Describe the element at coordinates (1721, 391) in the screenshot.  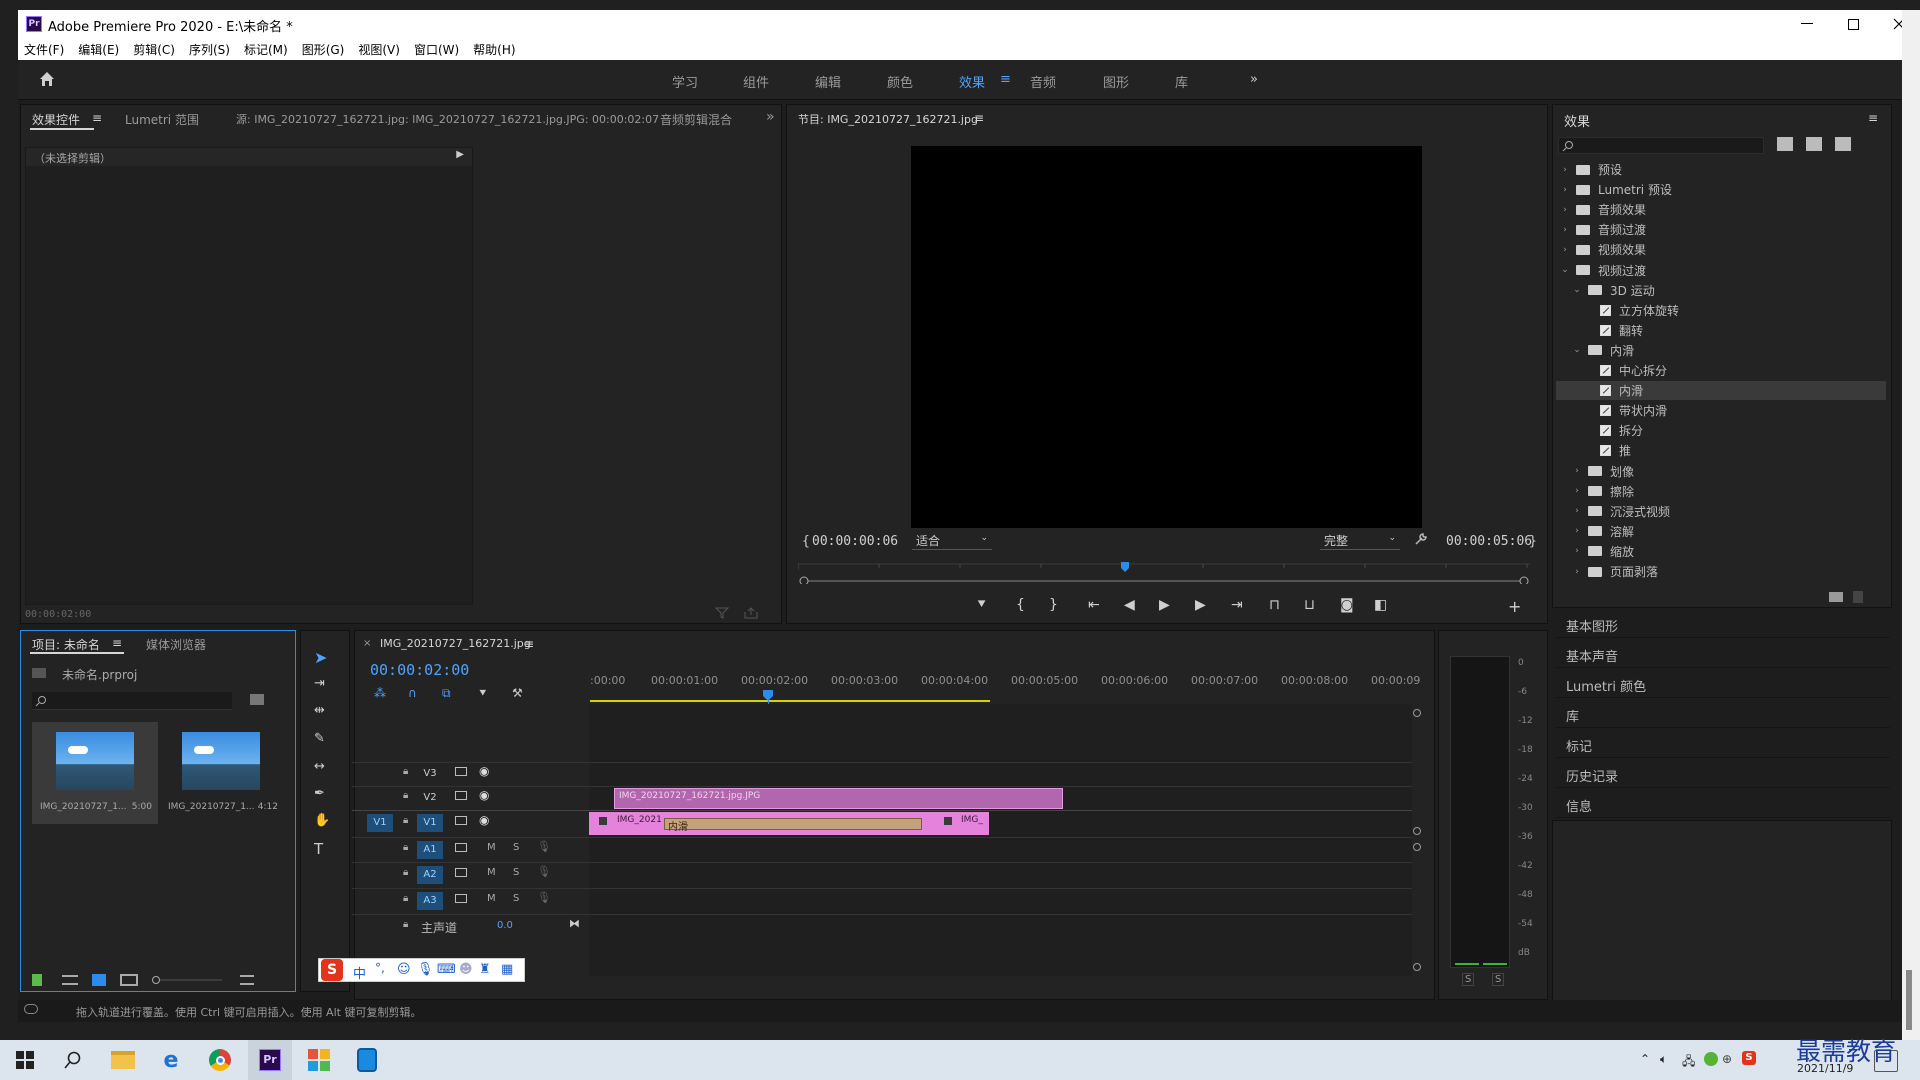
I see `effect-item: 内滑` at that location.